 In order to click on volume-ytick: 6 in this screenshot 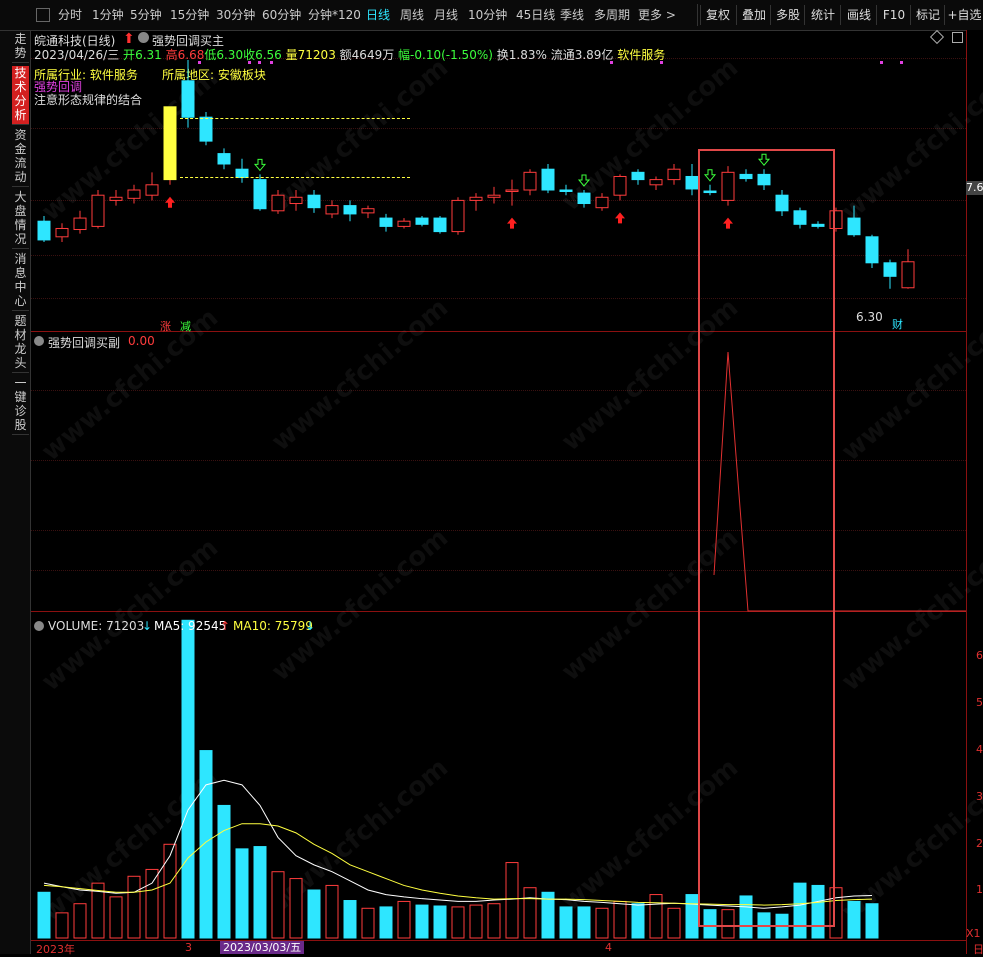, I will do `click(979, 655)`.